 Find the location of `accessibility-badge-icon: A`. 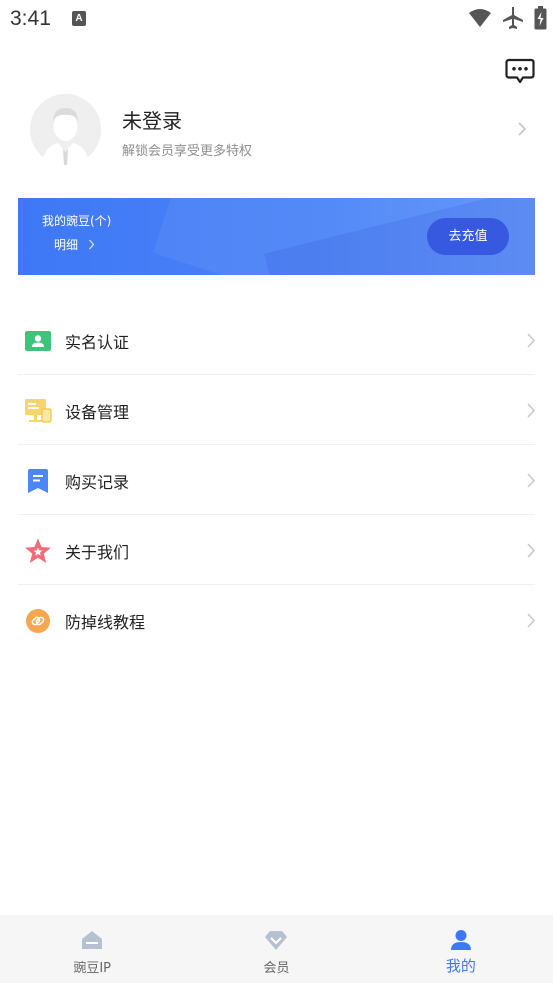

accessibility-badge-icon: A is located at coordinates (79, 18).